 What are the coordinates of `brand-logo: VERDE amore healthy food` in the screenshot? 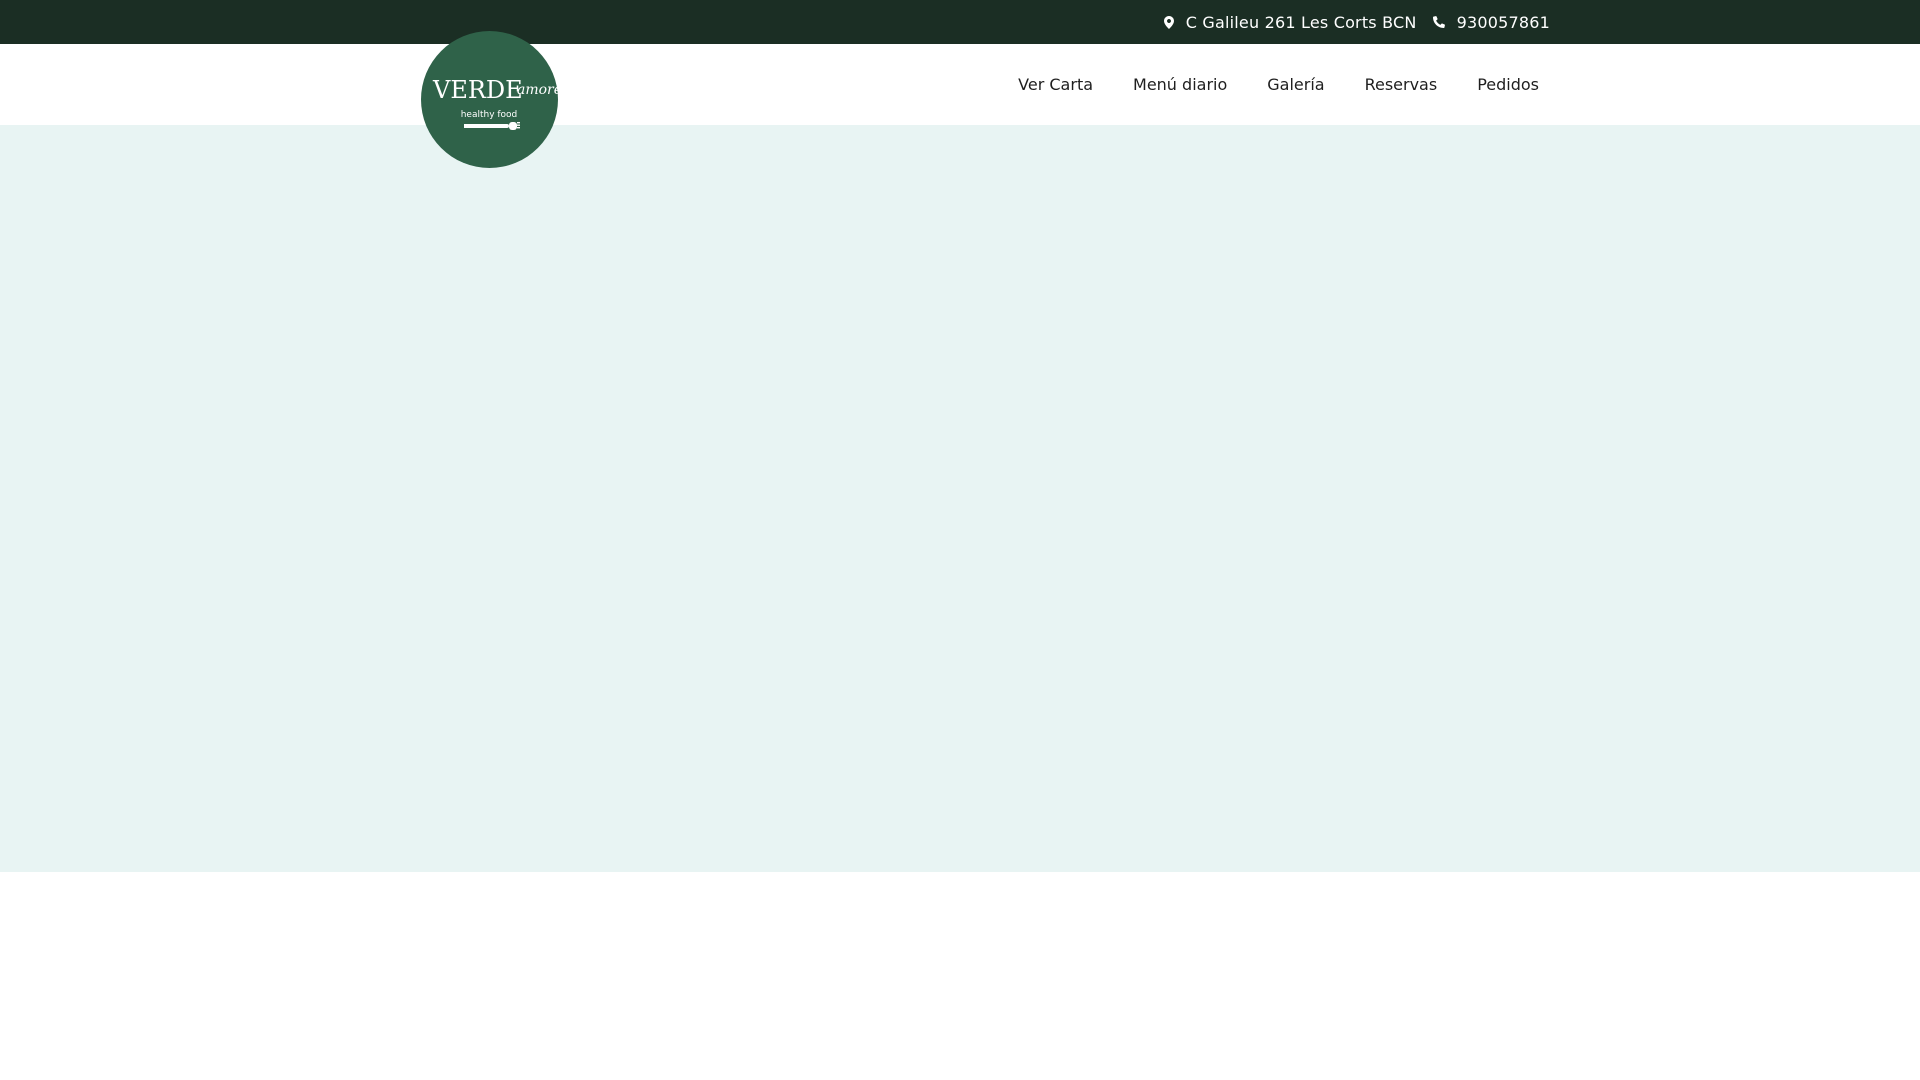 It's located at (489, 99).